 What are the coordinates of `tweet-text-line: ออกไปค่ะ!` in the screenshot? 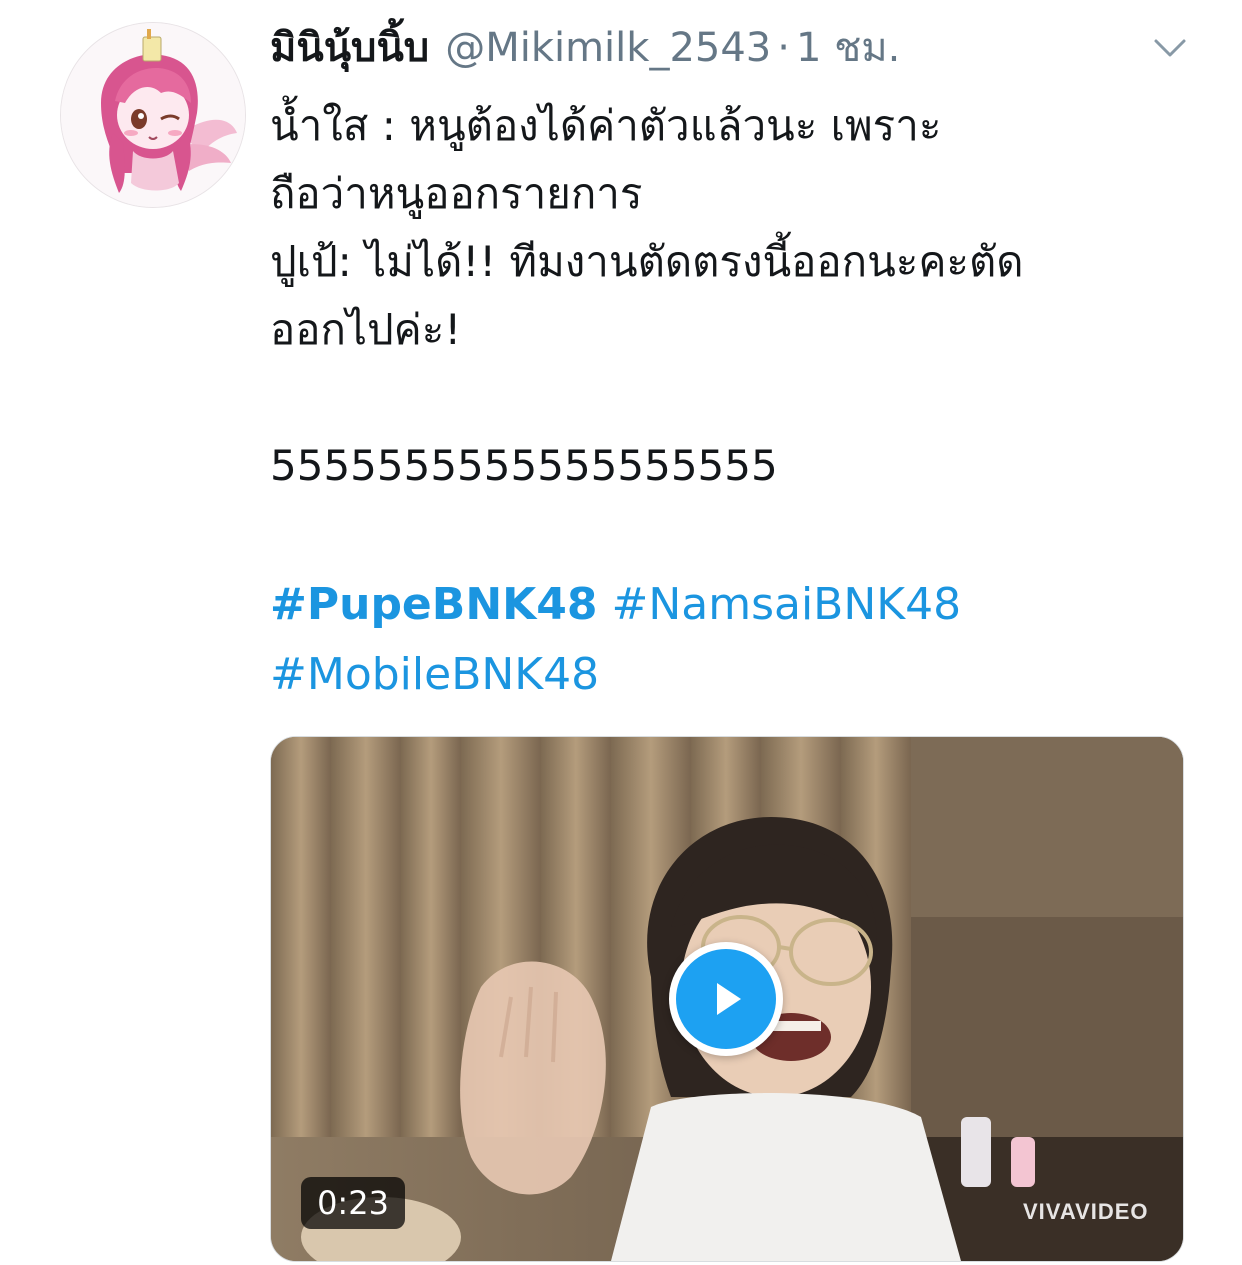 It's located at (366, 329).